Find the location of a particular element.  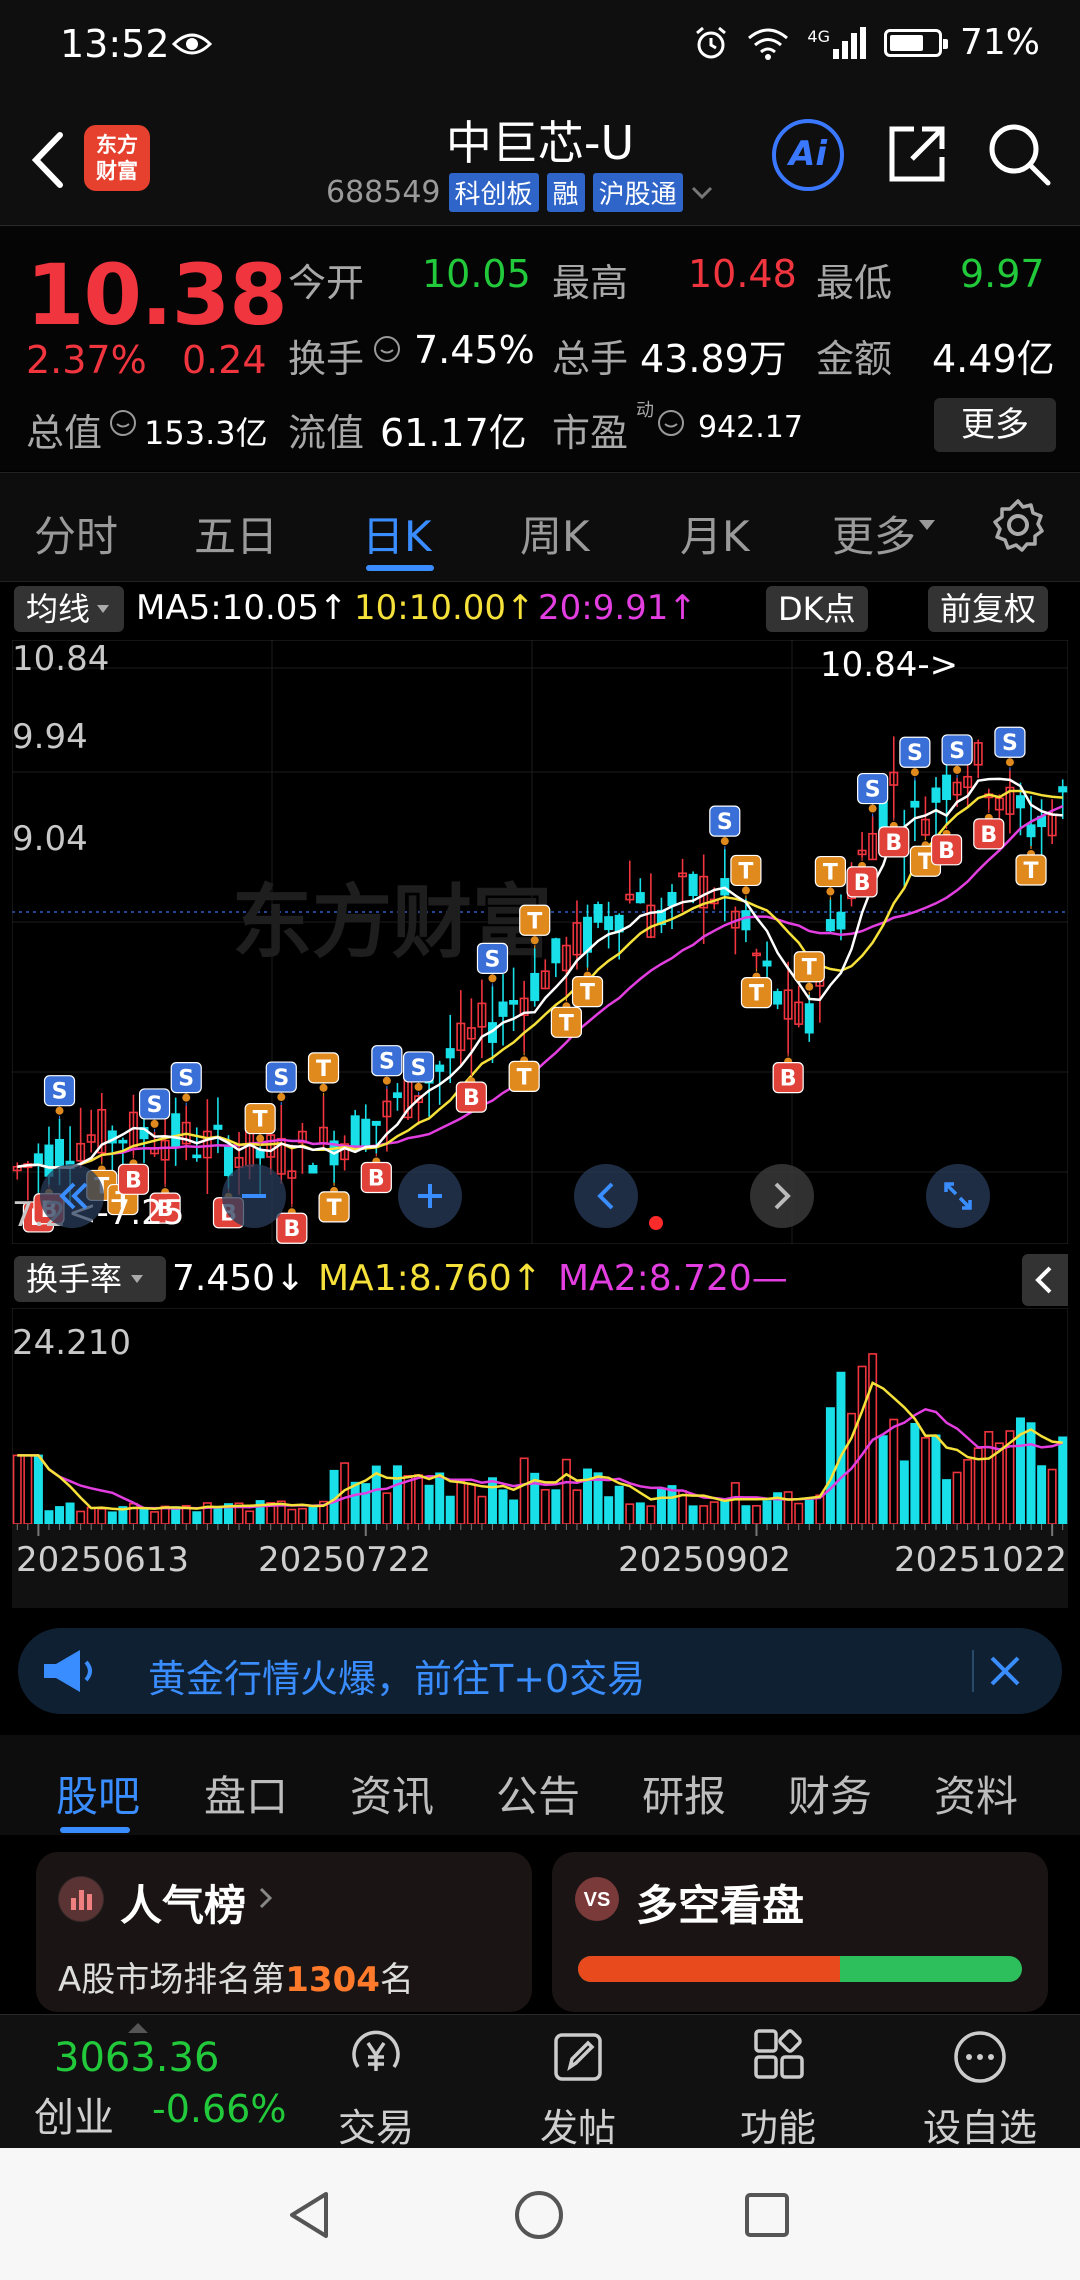

recents-square-icon is located at coordinates (767, 2215).